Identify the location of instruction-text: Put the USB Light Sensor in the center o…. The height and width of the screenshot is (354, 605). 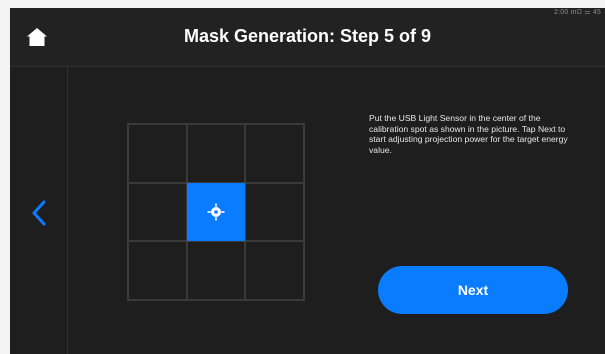
(468, 134).